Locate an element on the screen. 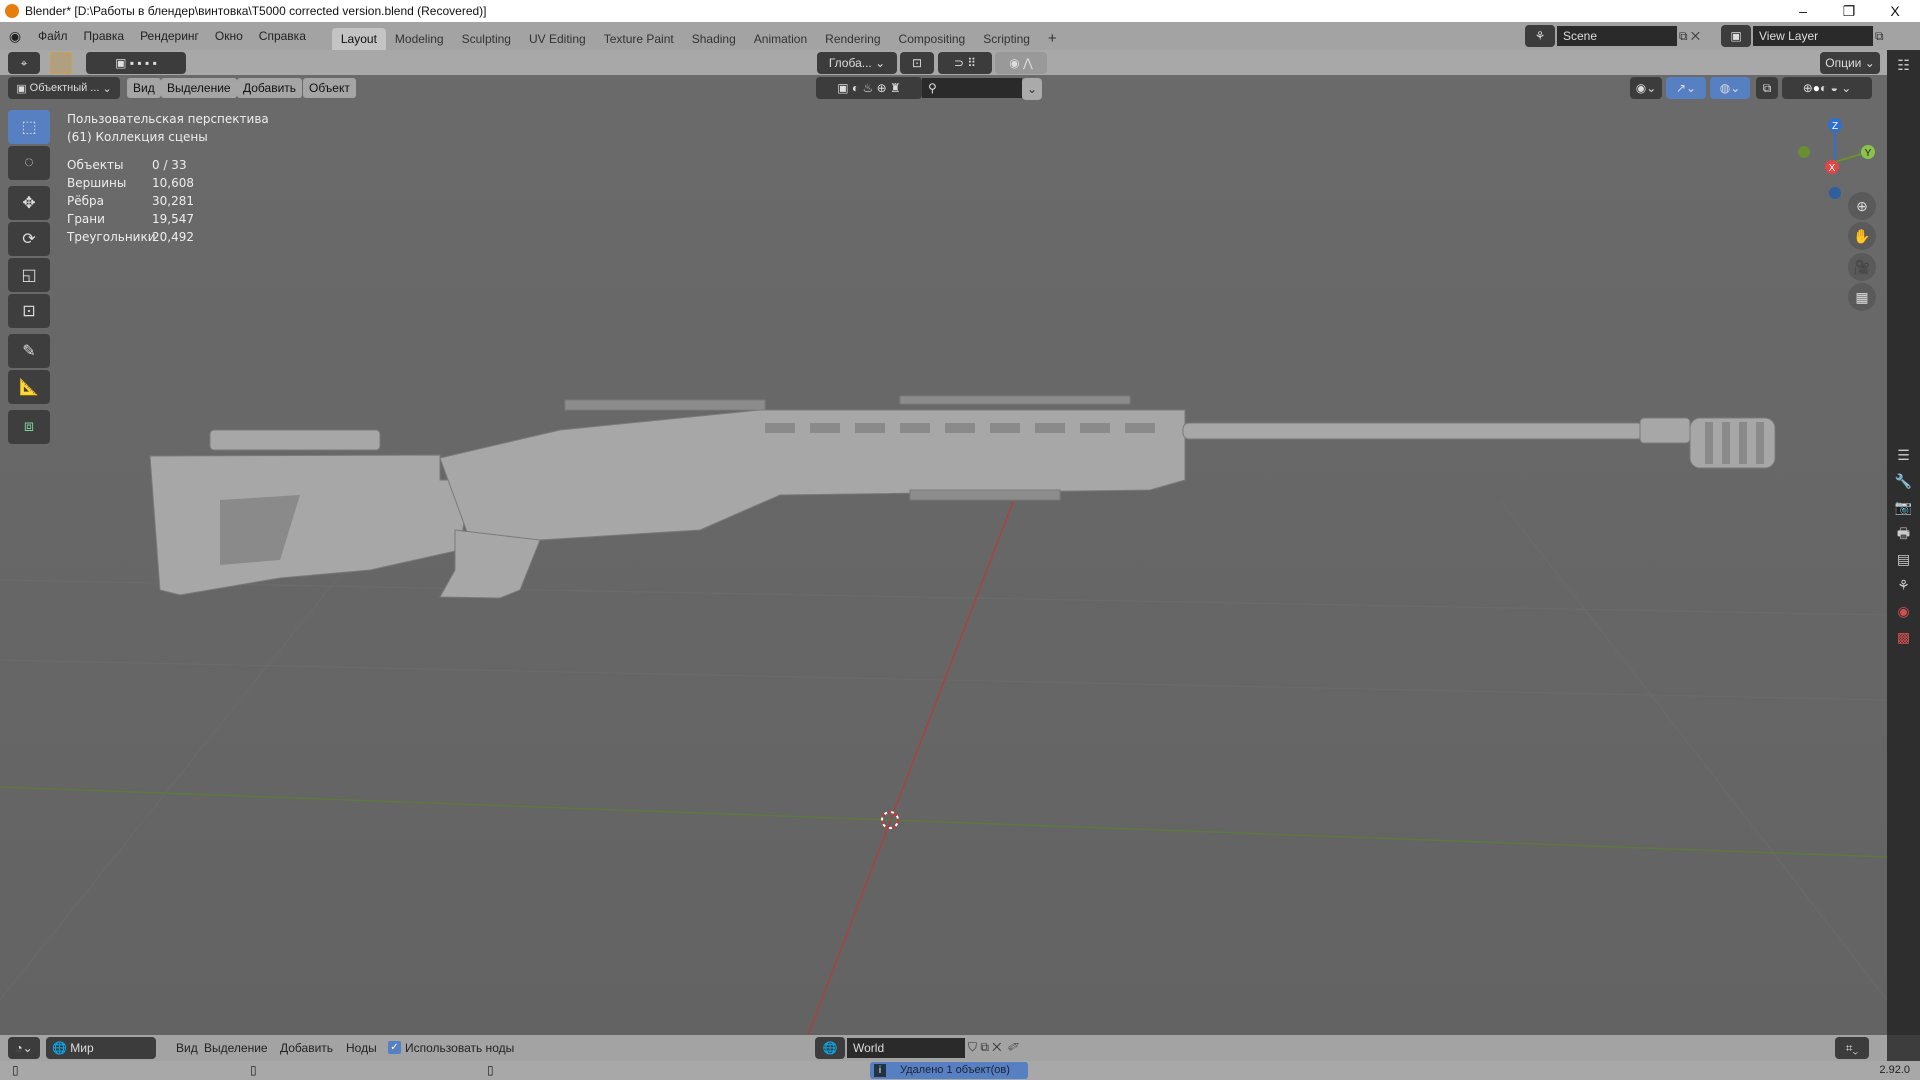 Image resolution: width=1920 pixels, height=1080 pixels. editor-type-icon: ⌖ is located at coordinates (24, 63).